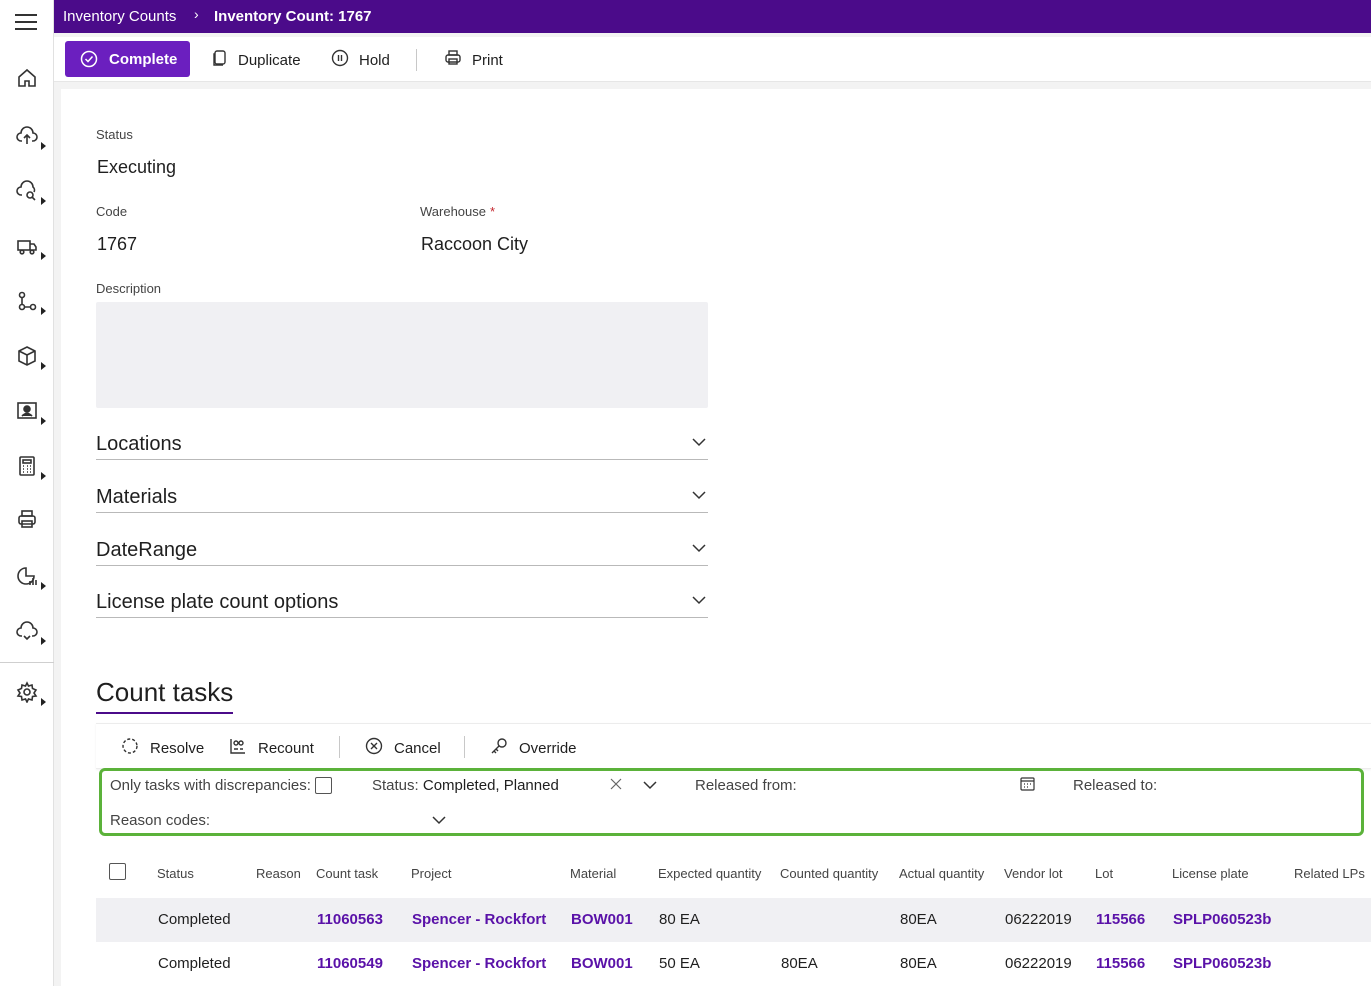 This screenshot has height=986, width=1371. What do you see at coordinates (650, 785) in the screenshot?
I see `status-dropdown-chevron-icon` at bounding box center [650, 785].